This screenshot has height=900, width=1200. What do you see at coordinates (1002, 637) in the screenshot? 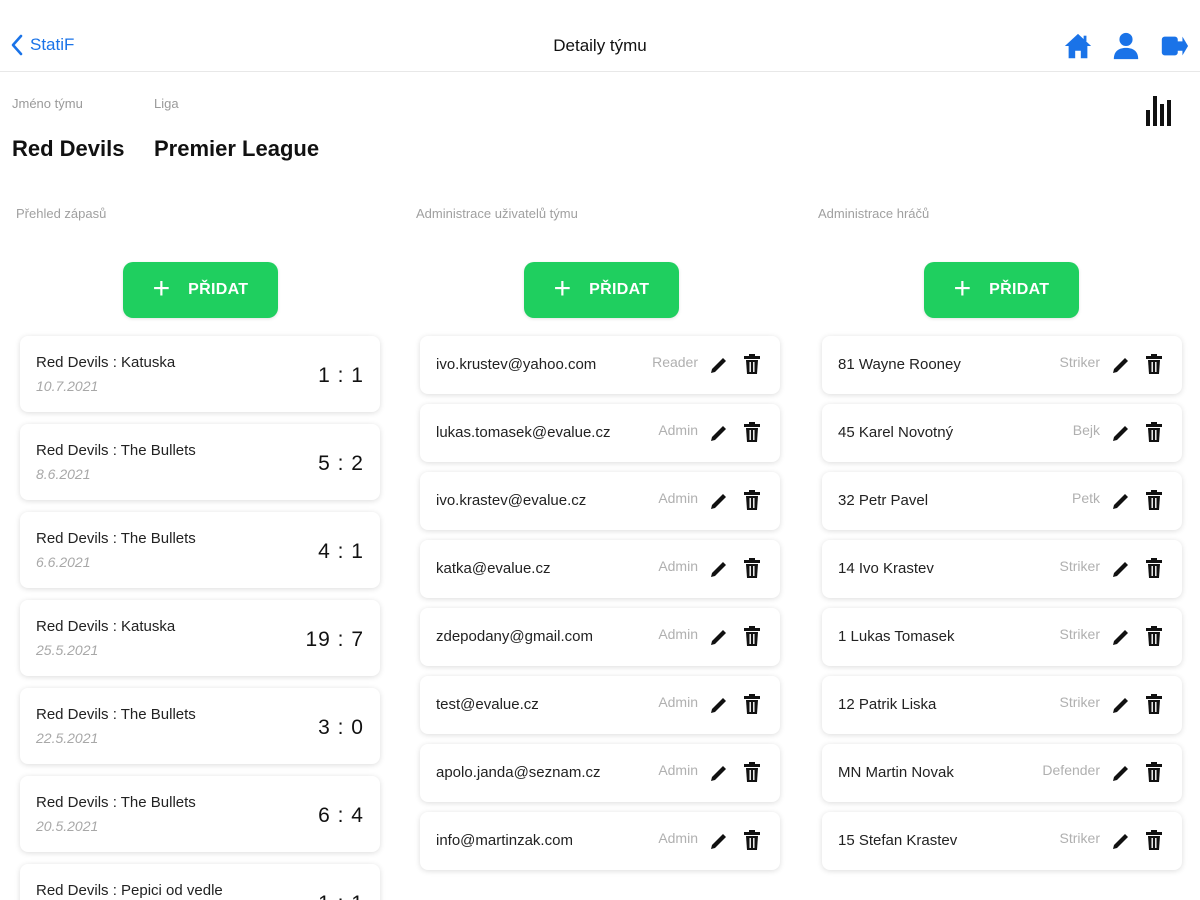
I see `player-row: 1 Lukas Tomasek Striker` at bounding box center [1002, 637].